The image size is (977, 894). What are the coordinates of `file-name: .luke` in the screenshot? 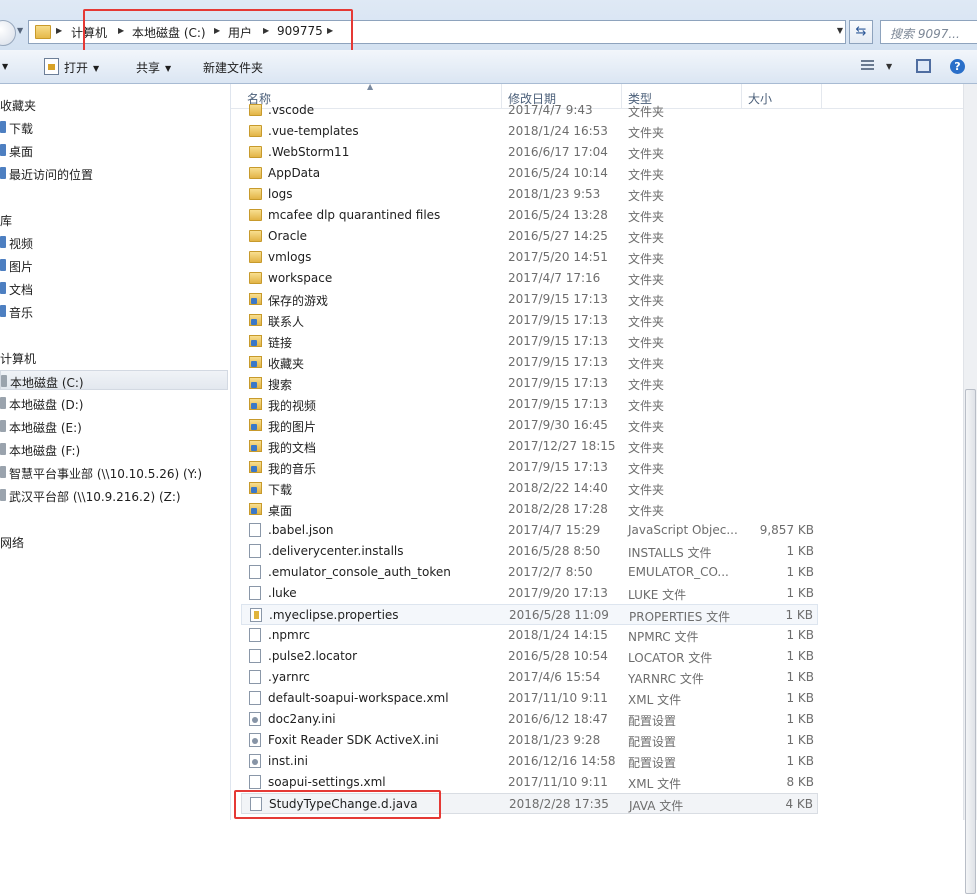 It's located at (282, 593).